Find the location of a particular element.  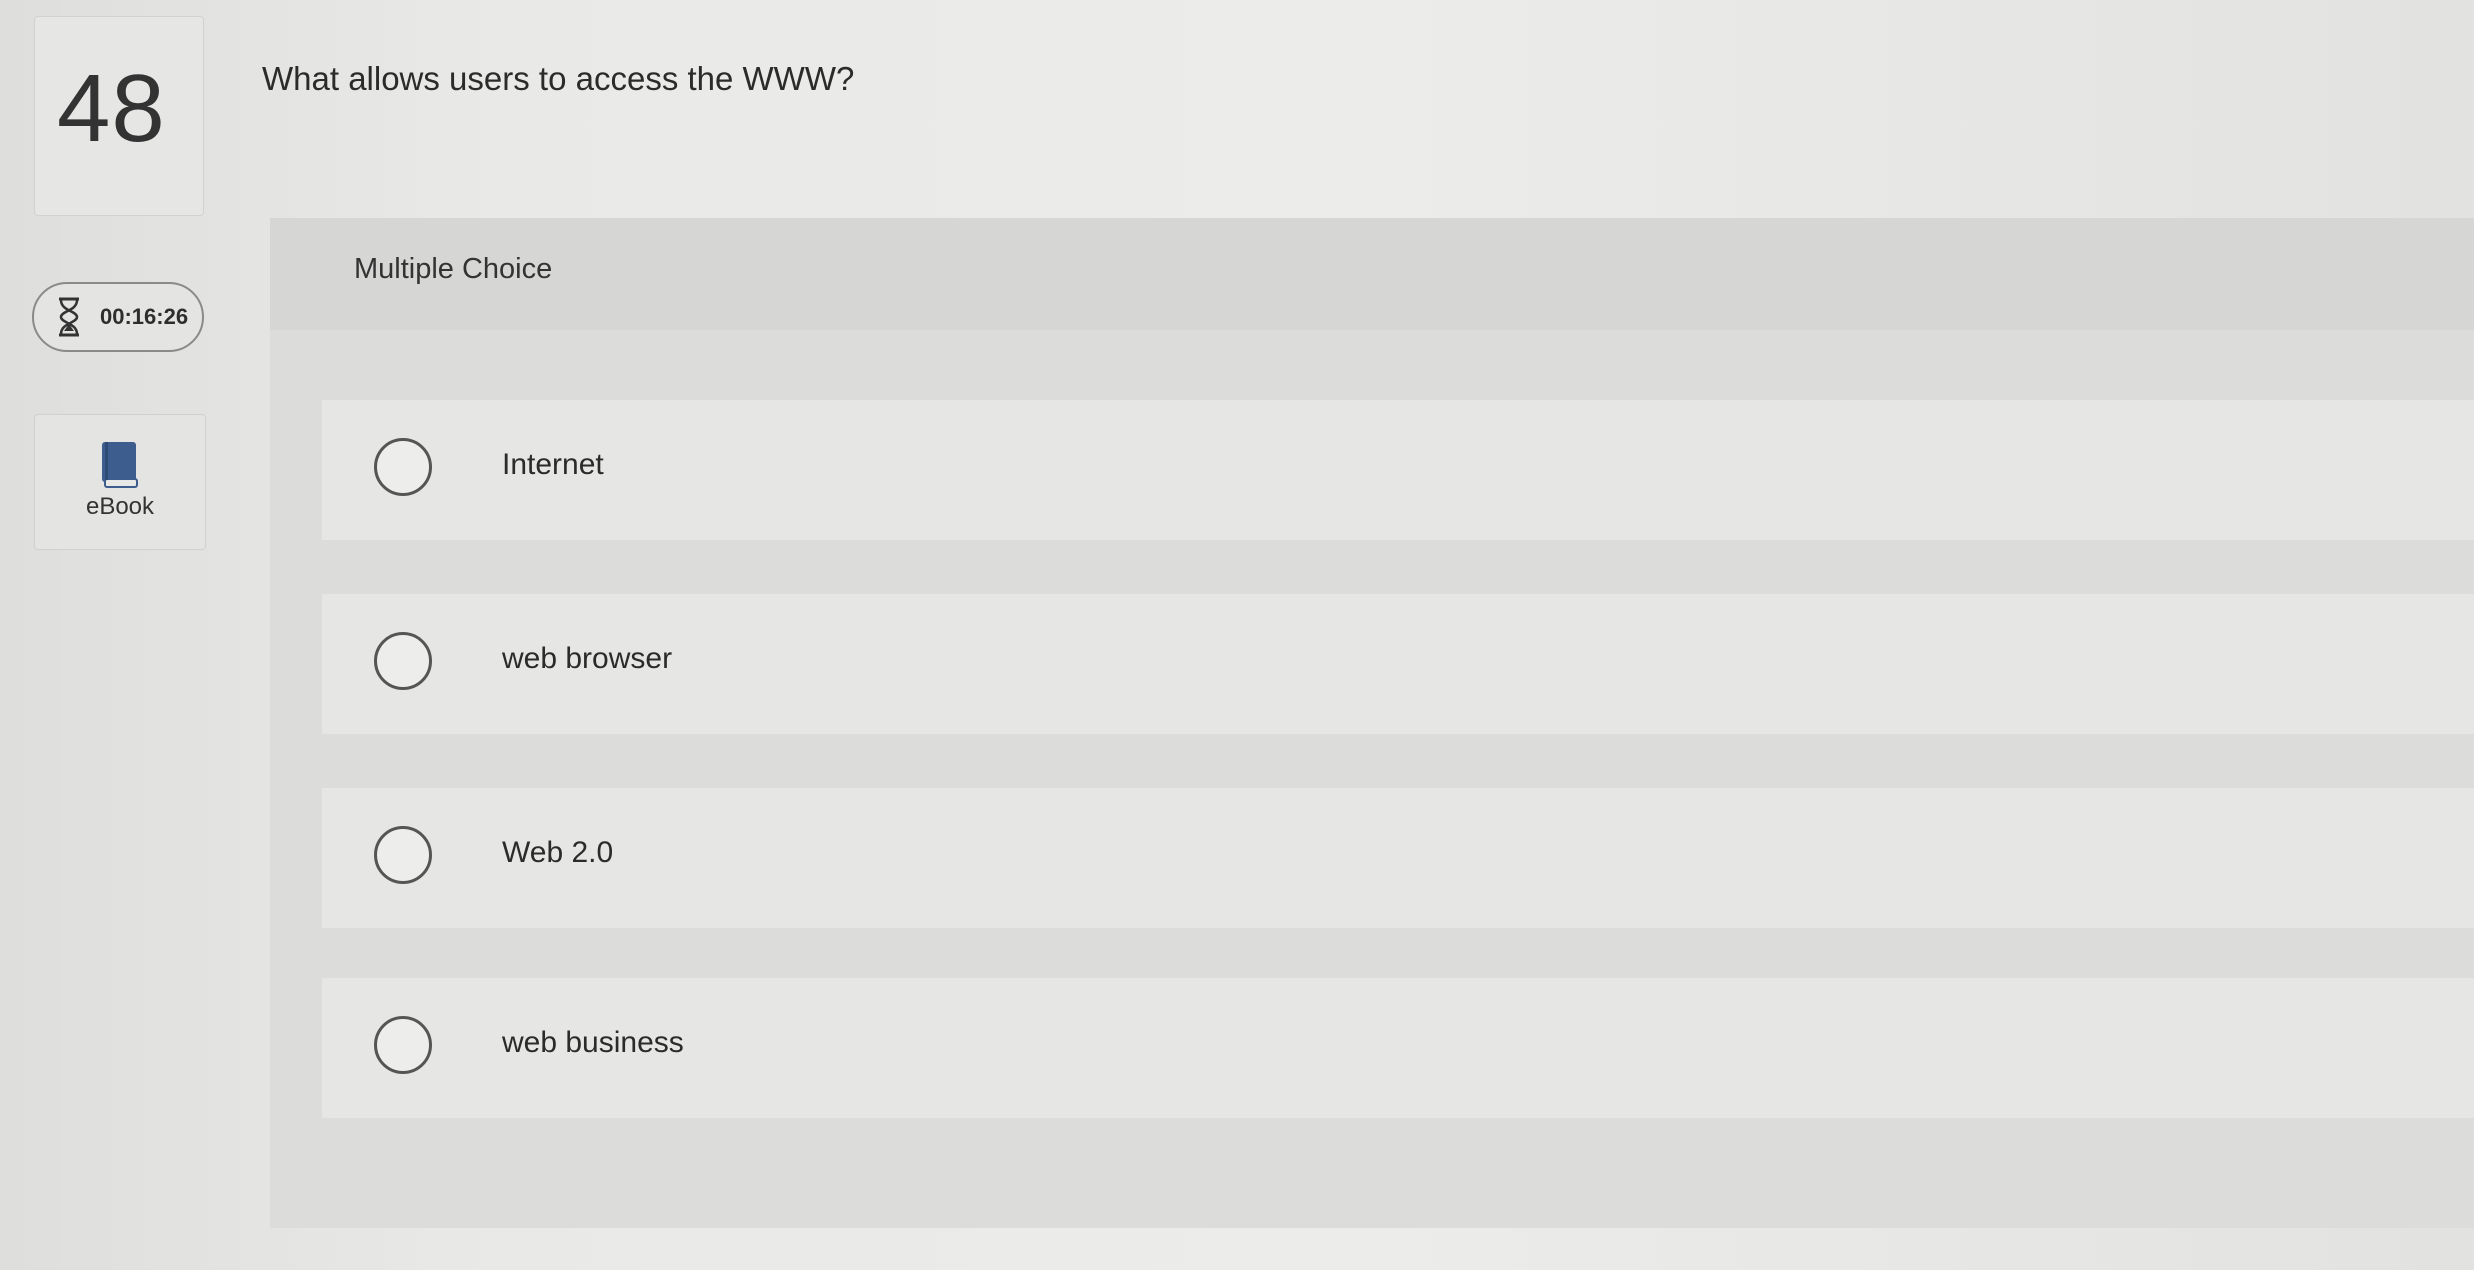

answer-option: web business is located at coordinates (1398, 1048).